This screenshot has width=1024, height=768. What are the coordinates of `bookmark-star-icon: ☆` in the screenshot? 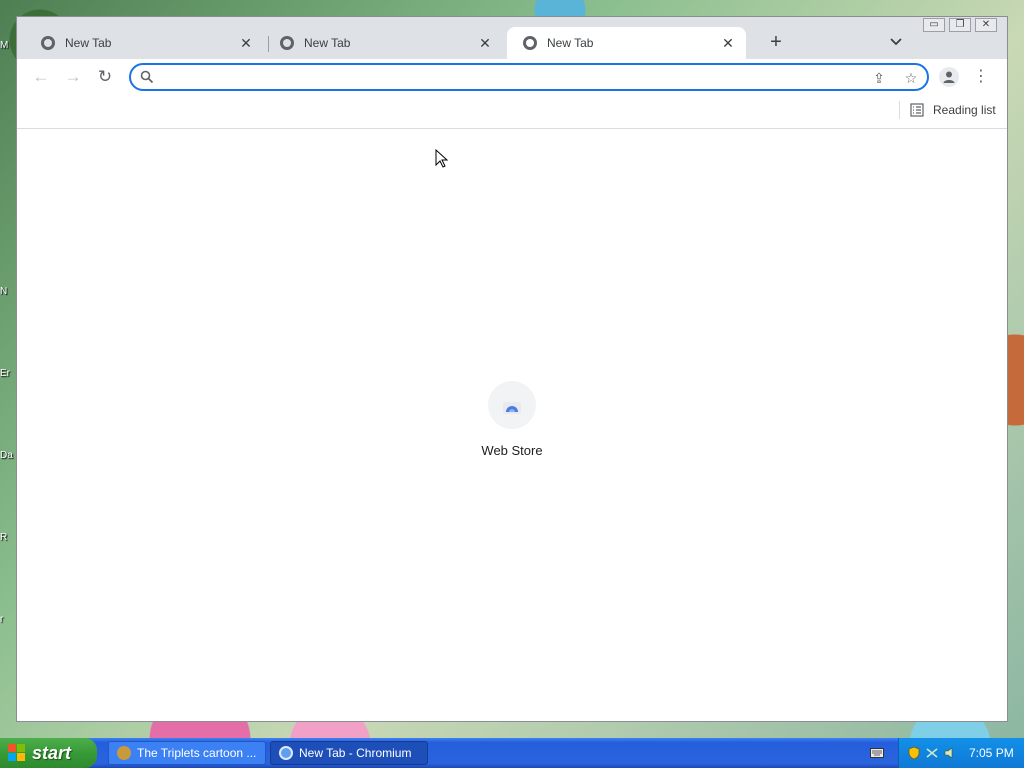 It's located at (911, 78).